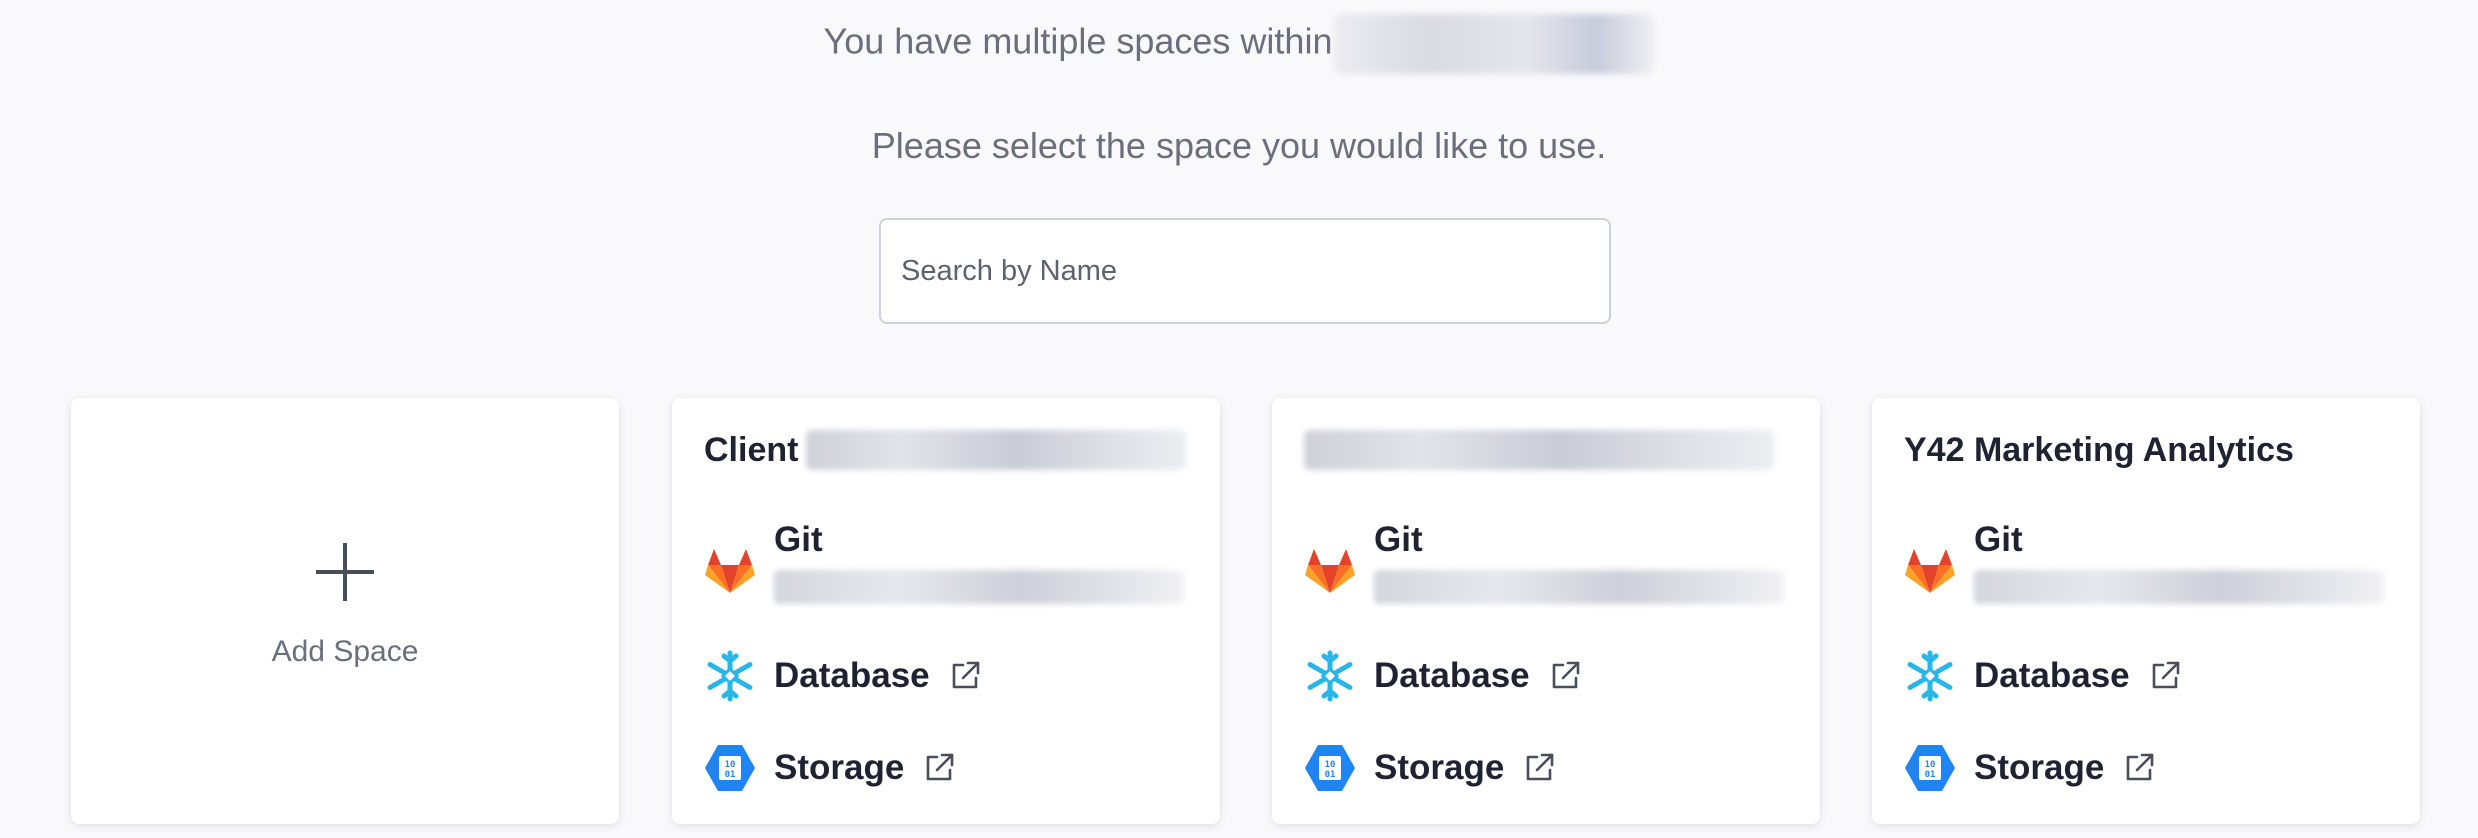 This screenshot has width=2478, height=838. I want to click on space-title-text: Client, so click(751, 449).